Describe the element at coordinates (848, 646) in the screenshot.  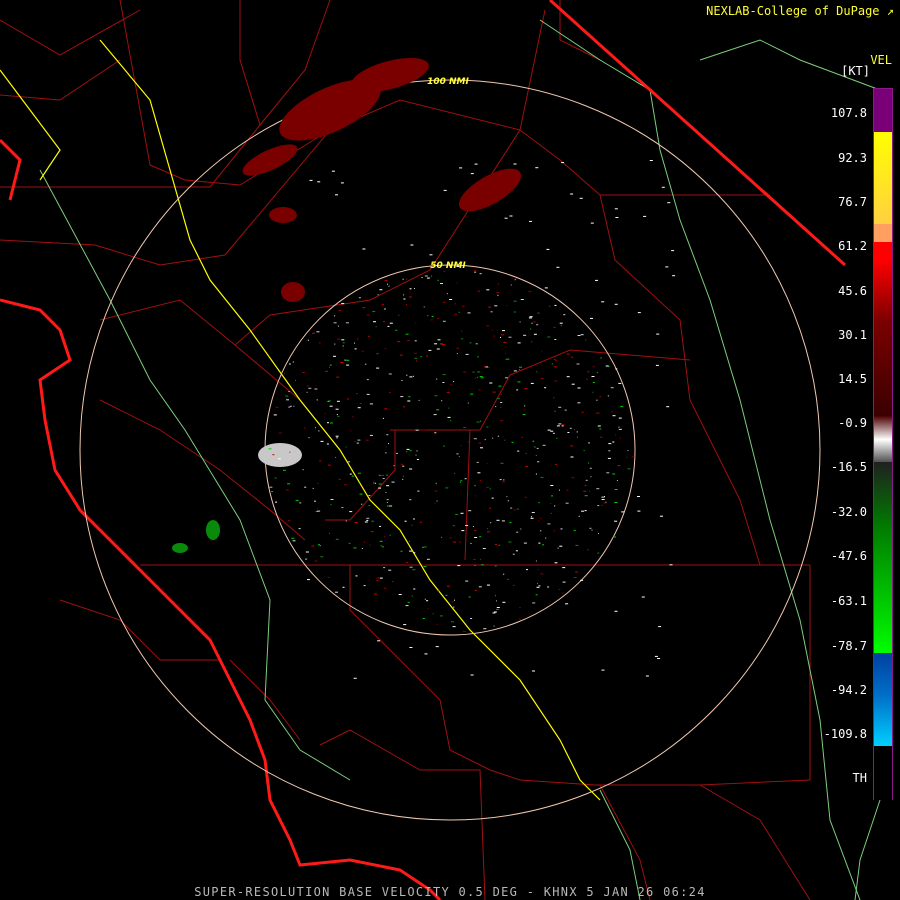
I see `legend-tick-label: -78.7` at that location.